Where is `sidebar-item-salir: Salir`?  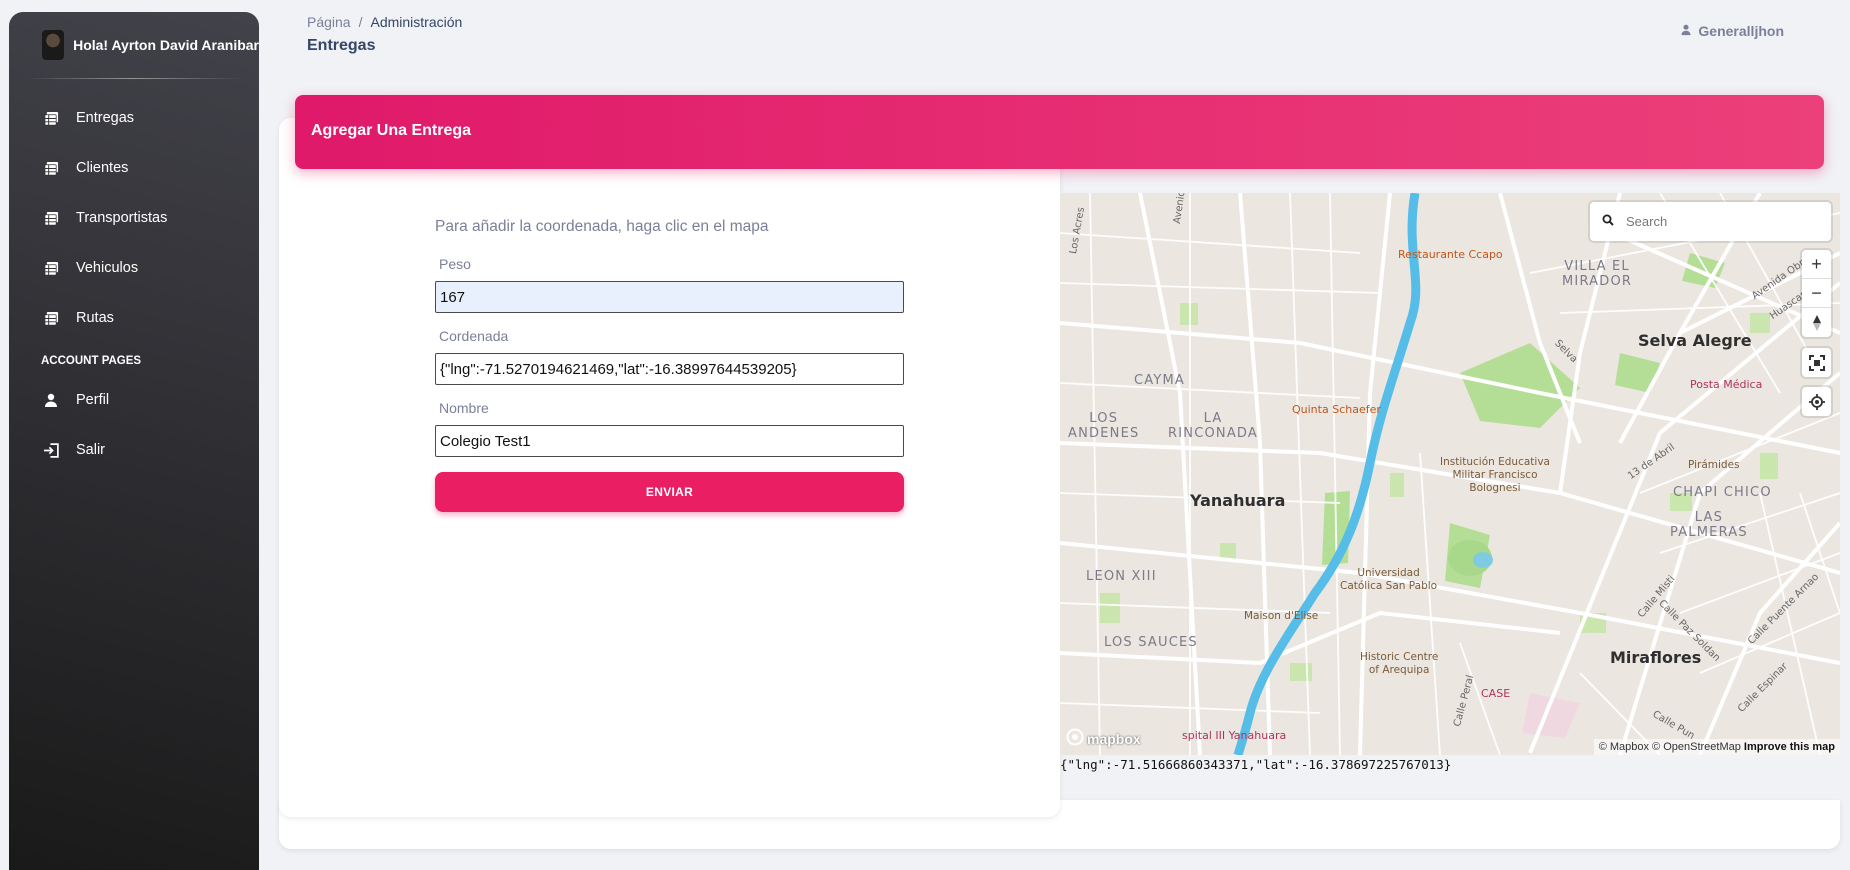 sidebar-item-salir: Salir is located at coordinates (134, 450).